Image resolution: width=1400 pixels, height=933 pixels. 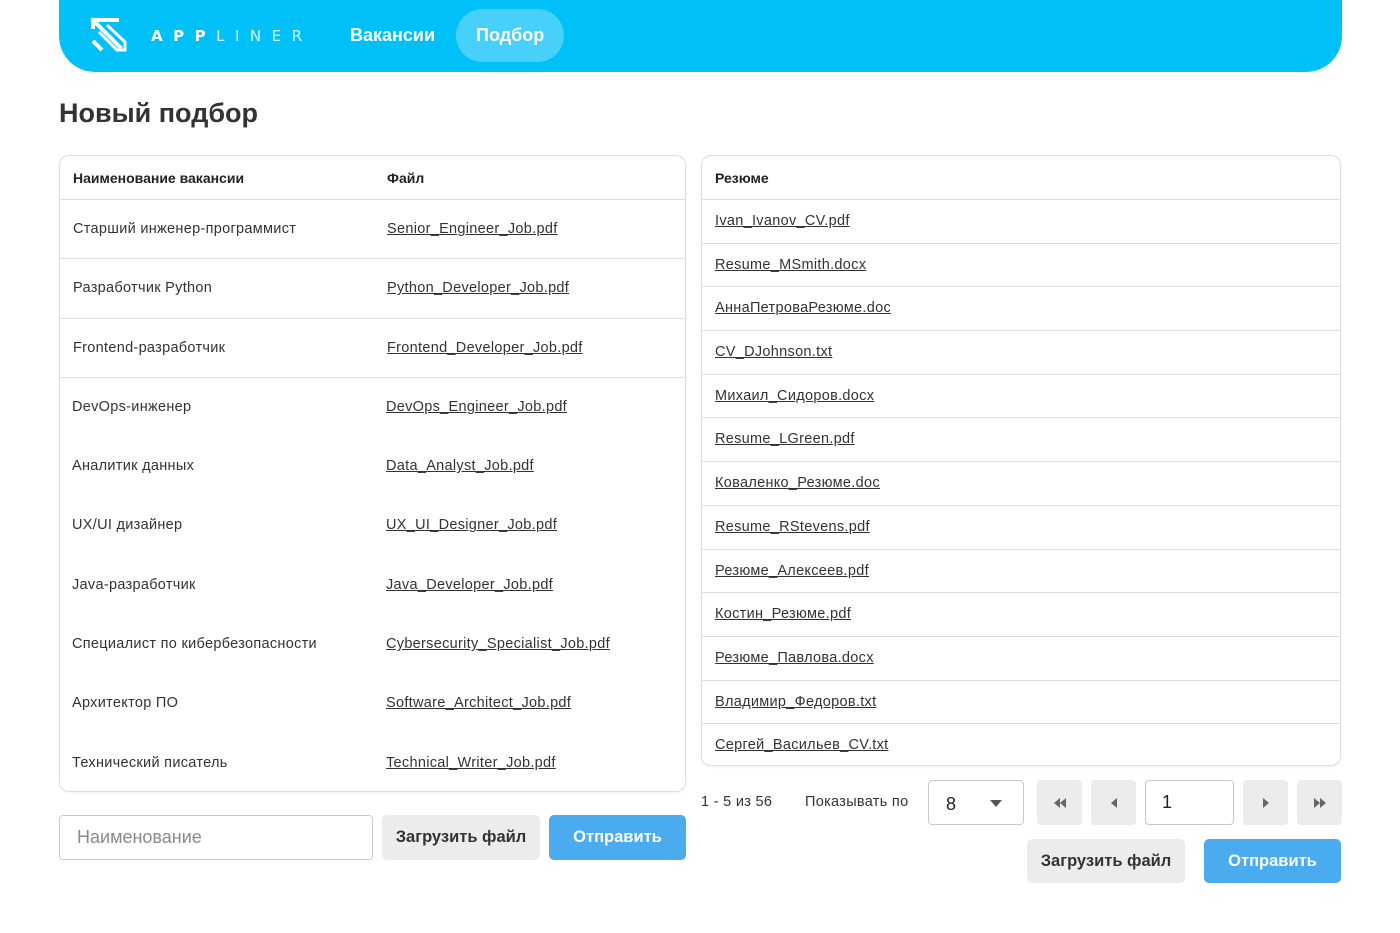 I want to click on vacancy-name: Старший инженер-программист, so click(x=185, y=229).